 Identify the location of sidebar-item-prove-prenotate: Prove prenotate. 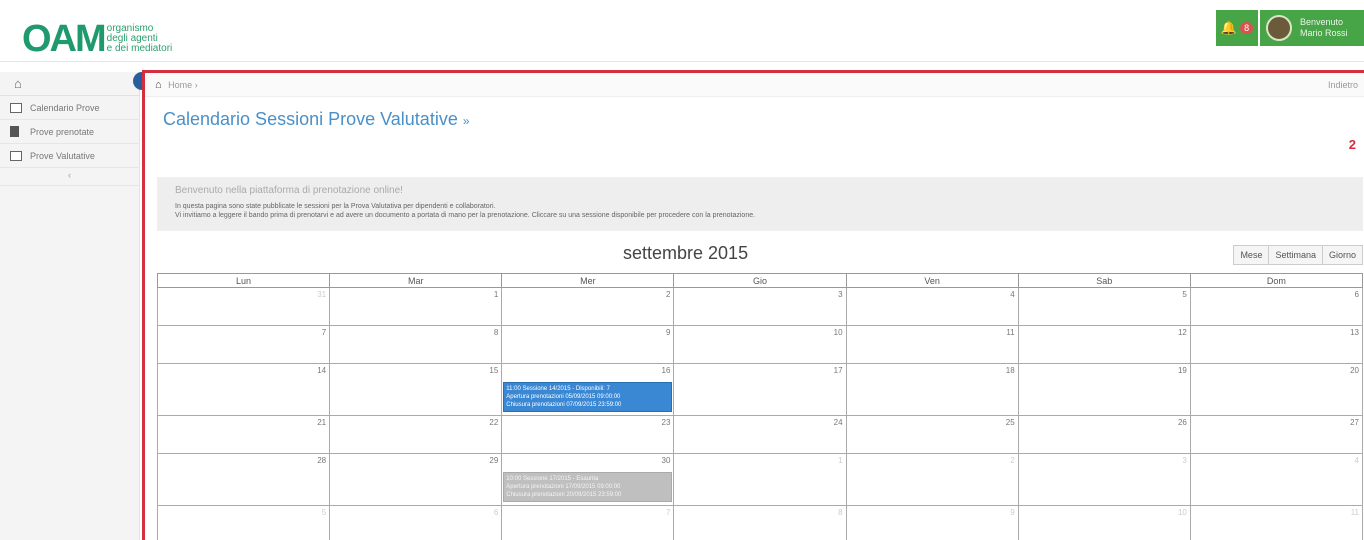
(69, 132).